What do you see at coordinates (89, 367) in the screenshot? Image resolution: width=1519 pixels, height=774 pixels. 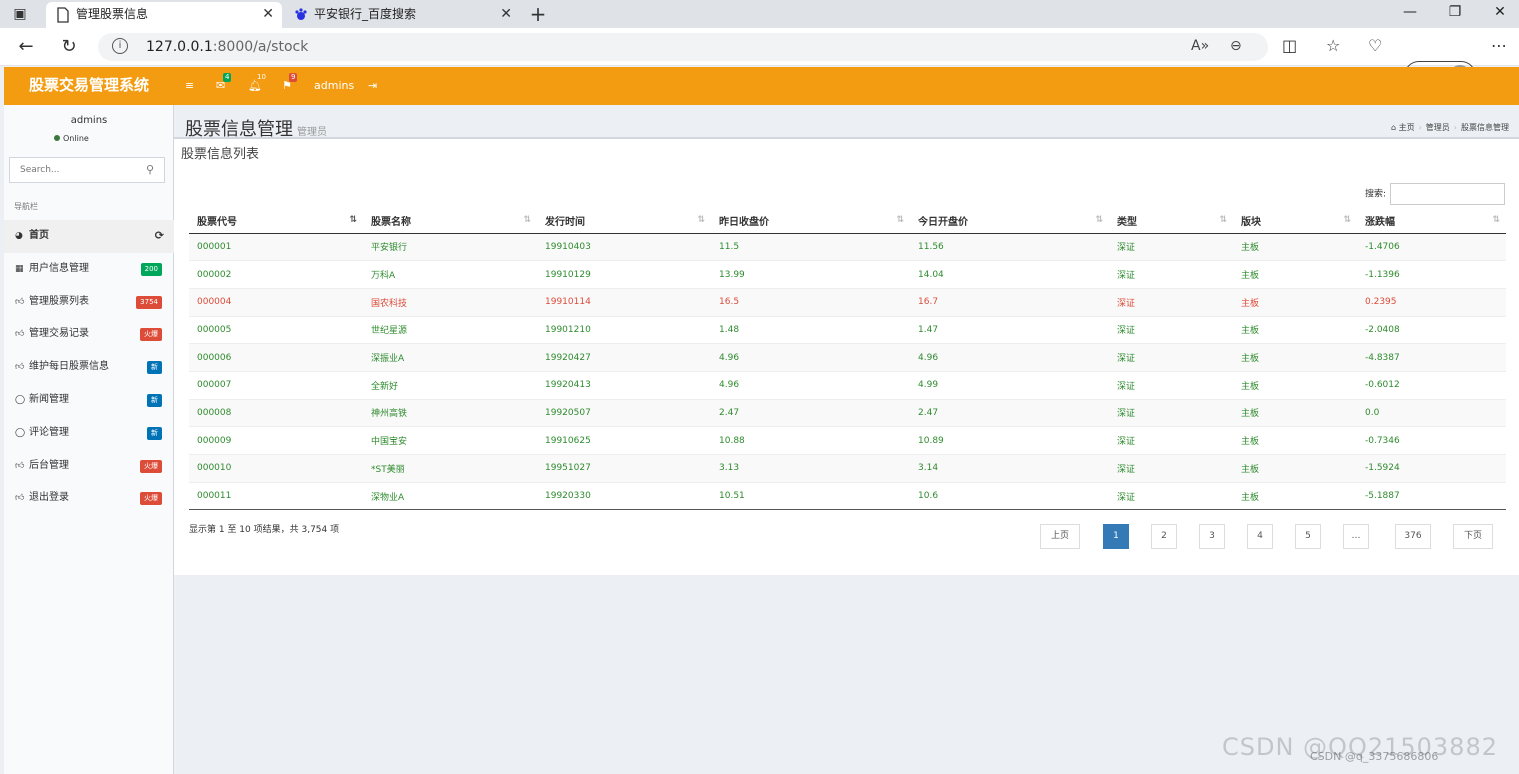 I see `sidebar-item-daily-stock: 👍︎ 维护每日股票信息 新` at bounding box center [89, 367].